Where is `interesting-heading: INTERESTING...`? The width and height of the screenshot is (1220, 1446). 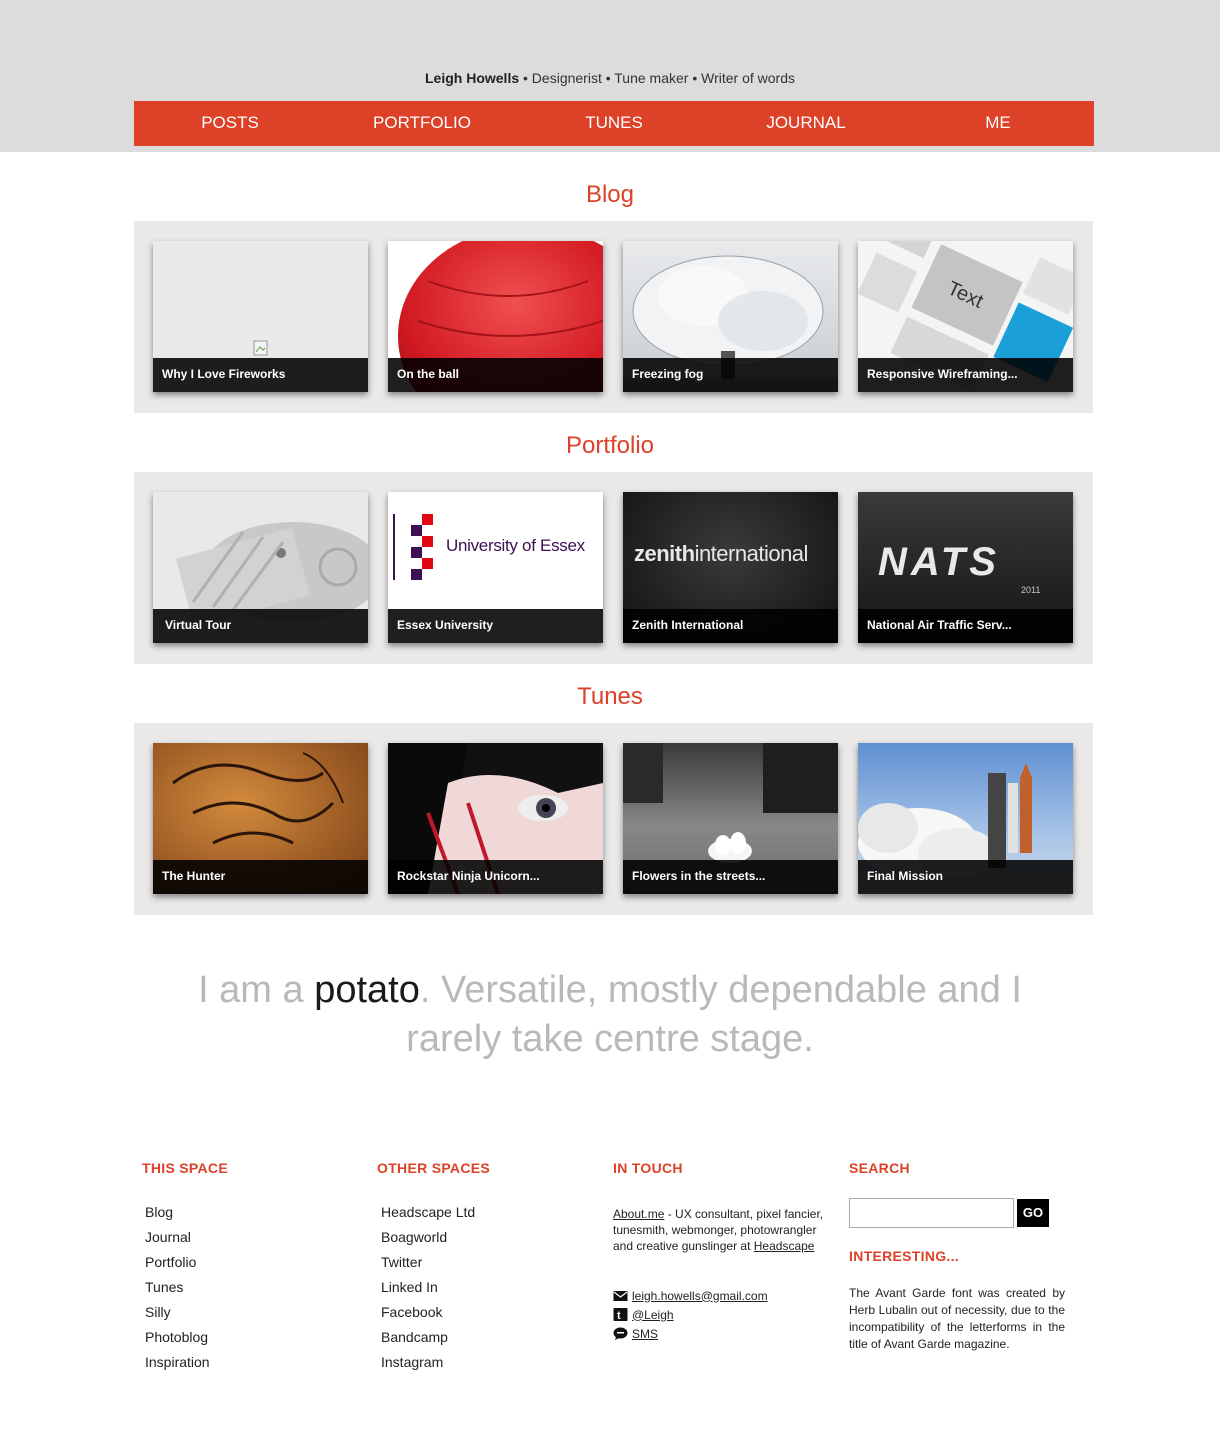
interesting-heading: INTERESTING... is located at coordinates (904, 1256).